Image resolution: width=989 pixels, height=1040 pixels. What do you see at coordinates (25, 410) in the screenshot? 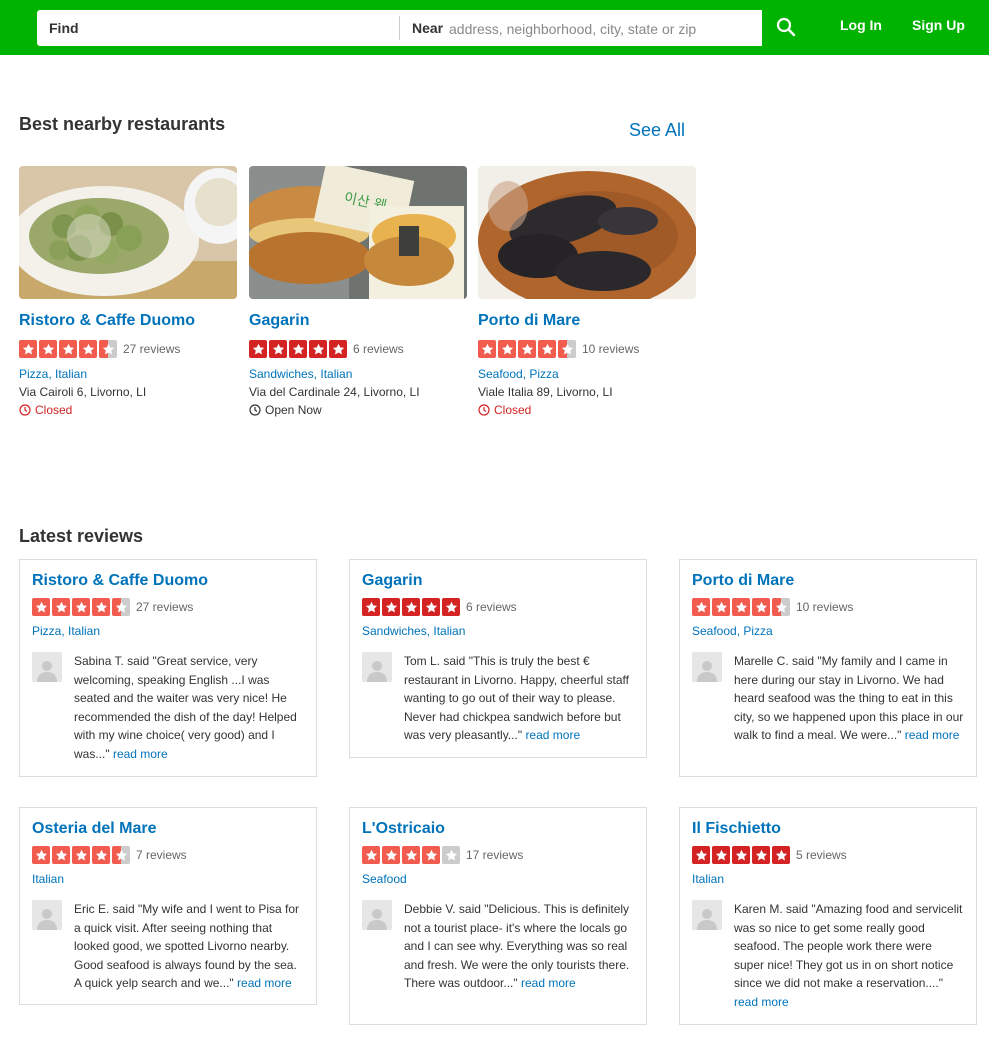
I see `clock-icon` at bounding box center [25, 410].